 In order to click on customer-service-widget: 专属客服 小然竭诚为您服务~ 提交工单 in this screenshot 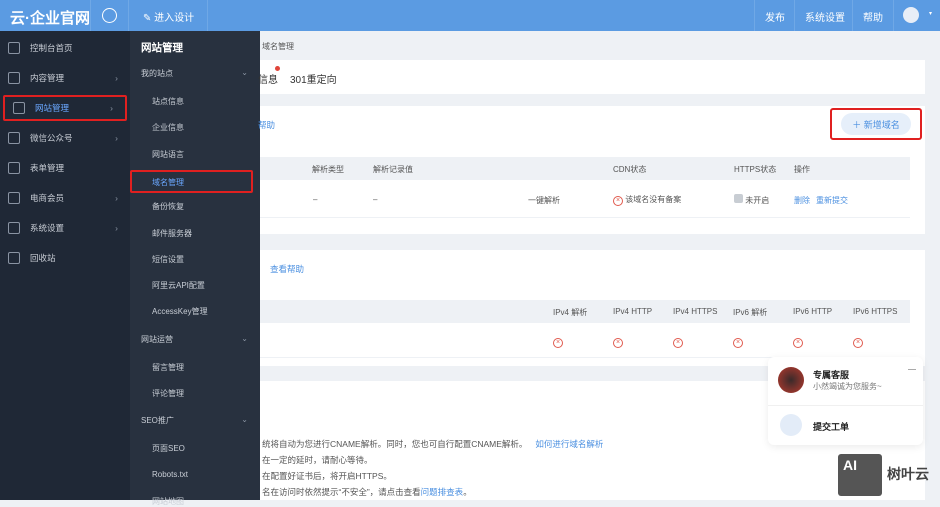, I will do `click(845, 401)`.